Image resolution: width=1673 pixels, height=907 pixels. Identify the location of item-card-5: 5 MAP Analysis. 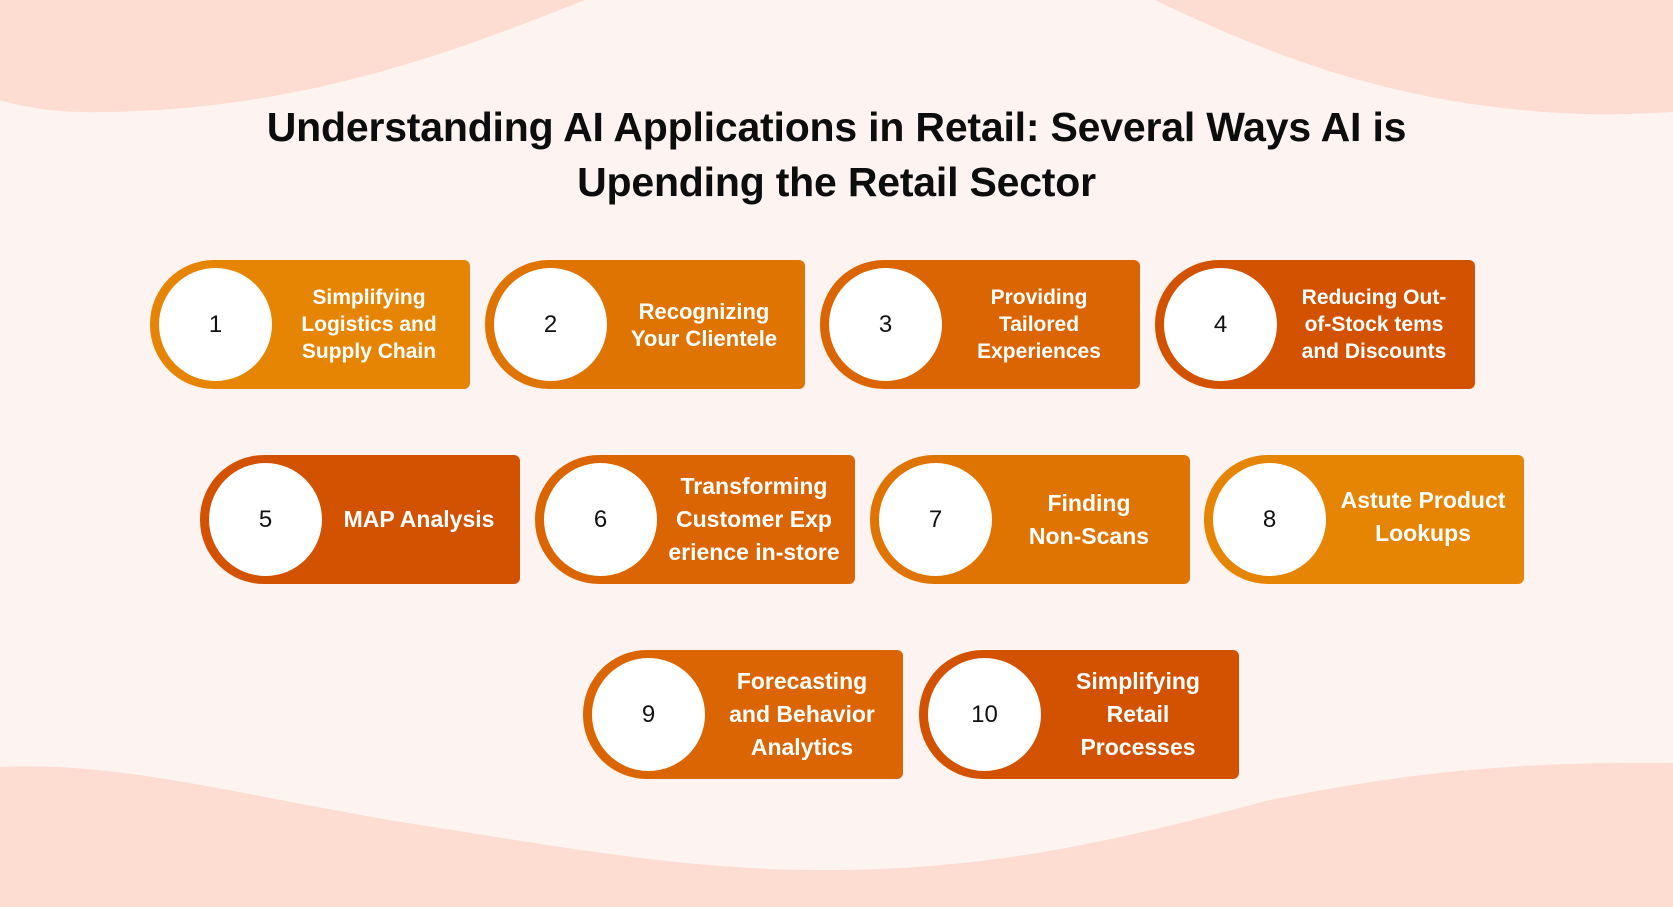
(360, 519).